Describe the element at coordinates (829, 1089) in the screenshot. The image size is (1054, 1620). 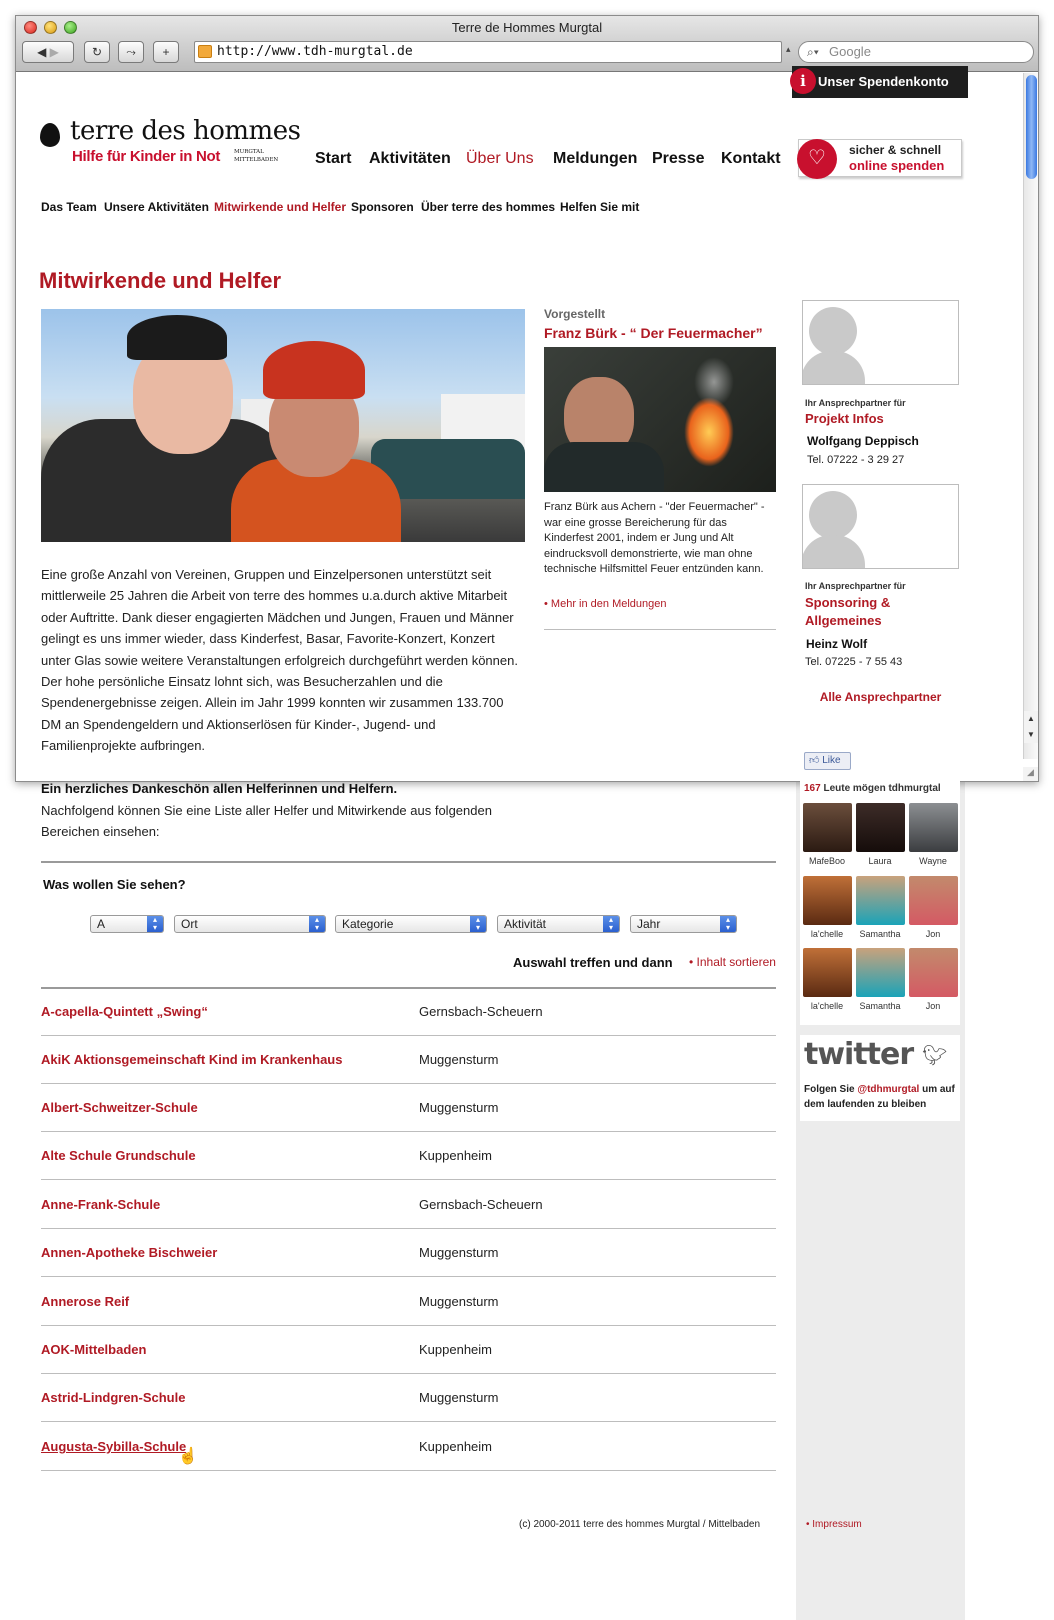
I see `twitter-pre: Folgen Sie` at that location.